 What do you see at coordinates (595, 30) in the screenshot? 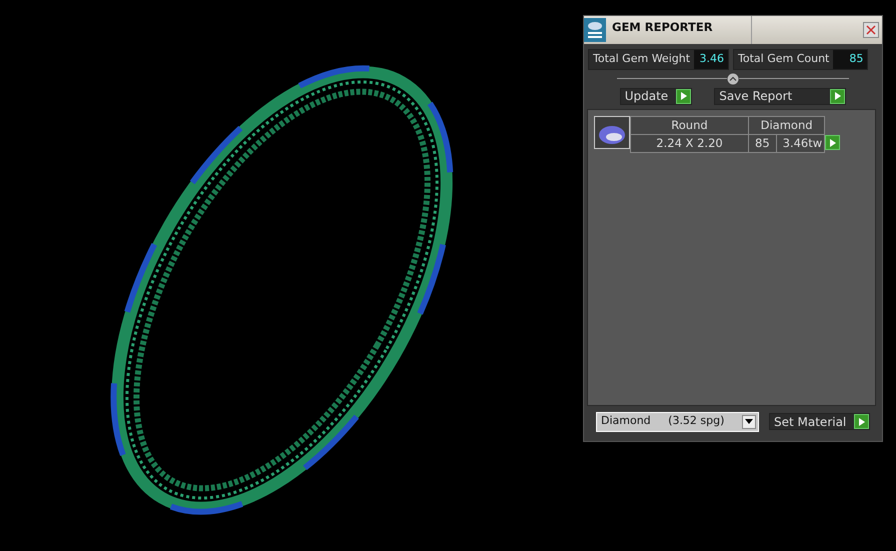
I see `report-icon` at bounding box center [595, 30].